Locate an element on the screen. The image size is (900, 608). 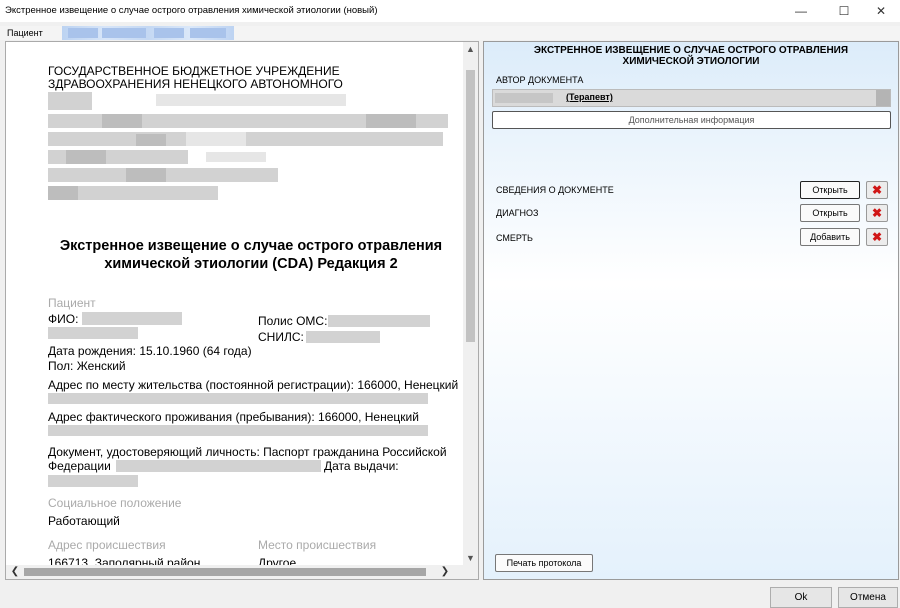
scroll-down-icon: ▼ is located at coordinates (470, 558).